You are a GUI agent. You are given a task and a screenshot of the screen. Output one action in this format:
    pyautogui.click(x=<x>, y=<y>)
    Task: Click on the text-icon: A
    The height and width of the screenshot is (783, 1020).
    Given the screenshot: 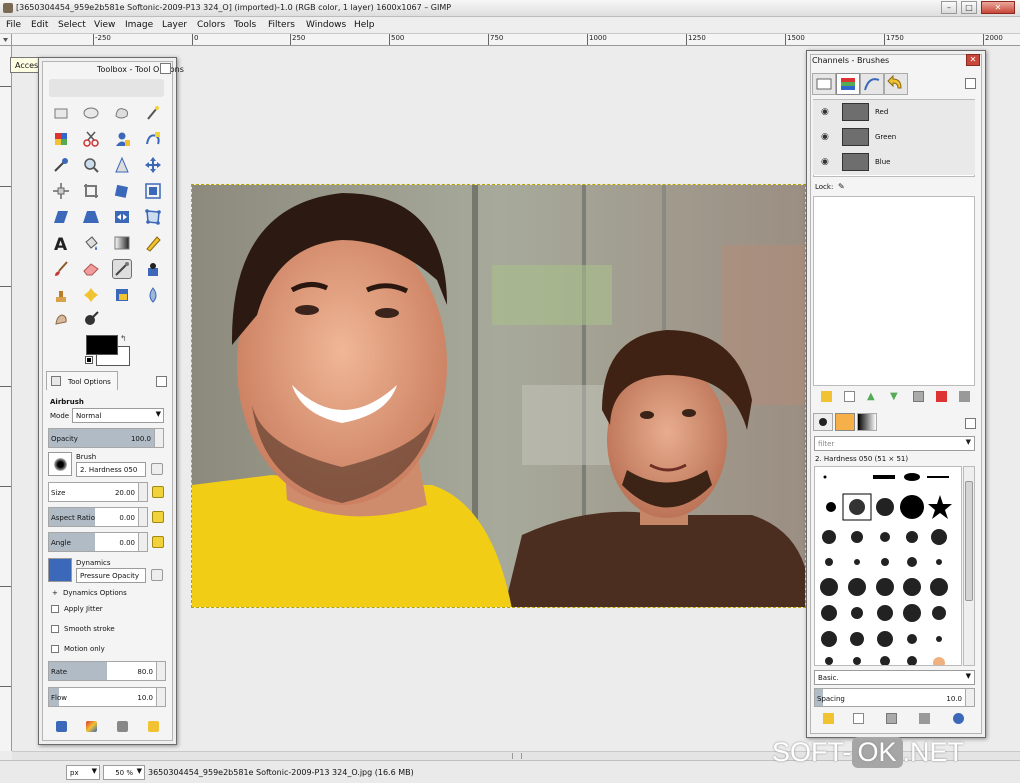 What is the action you would take?
    pyautogui.click(x=61, y=244)
    